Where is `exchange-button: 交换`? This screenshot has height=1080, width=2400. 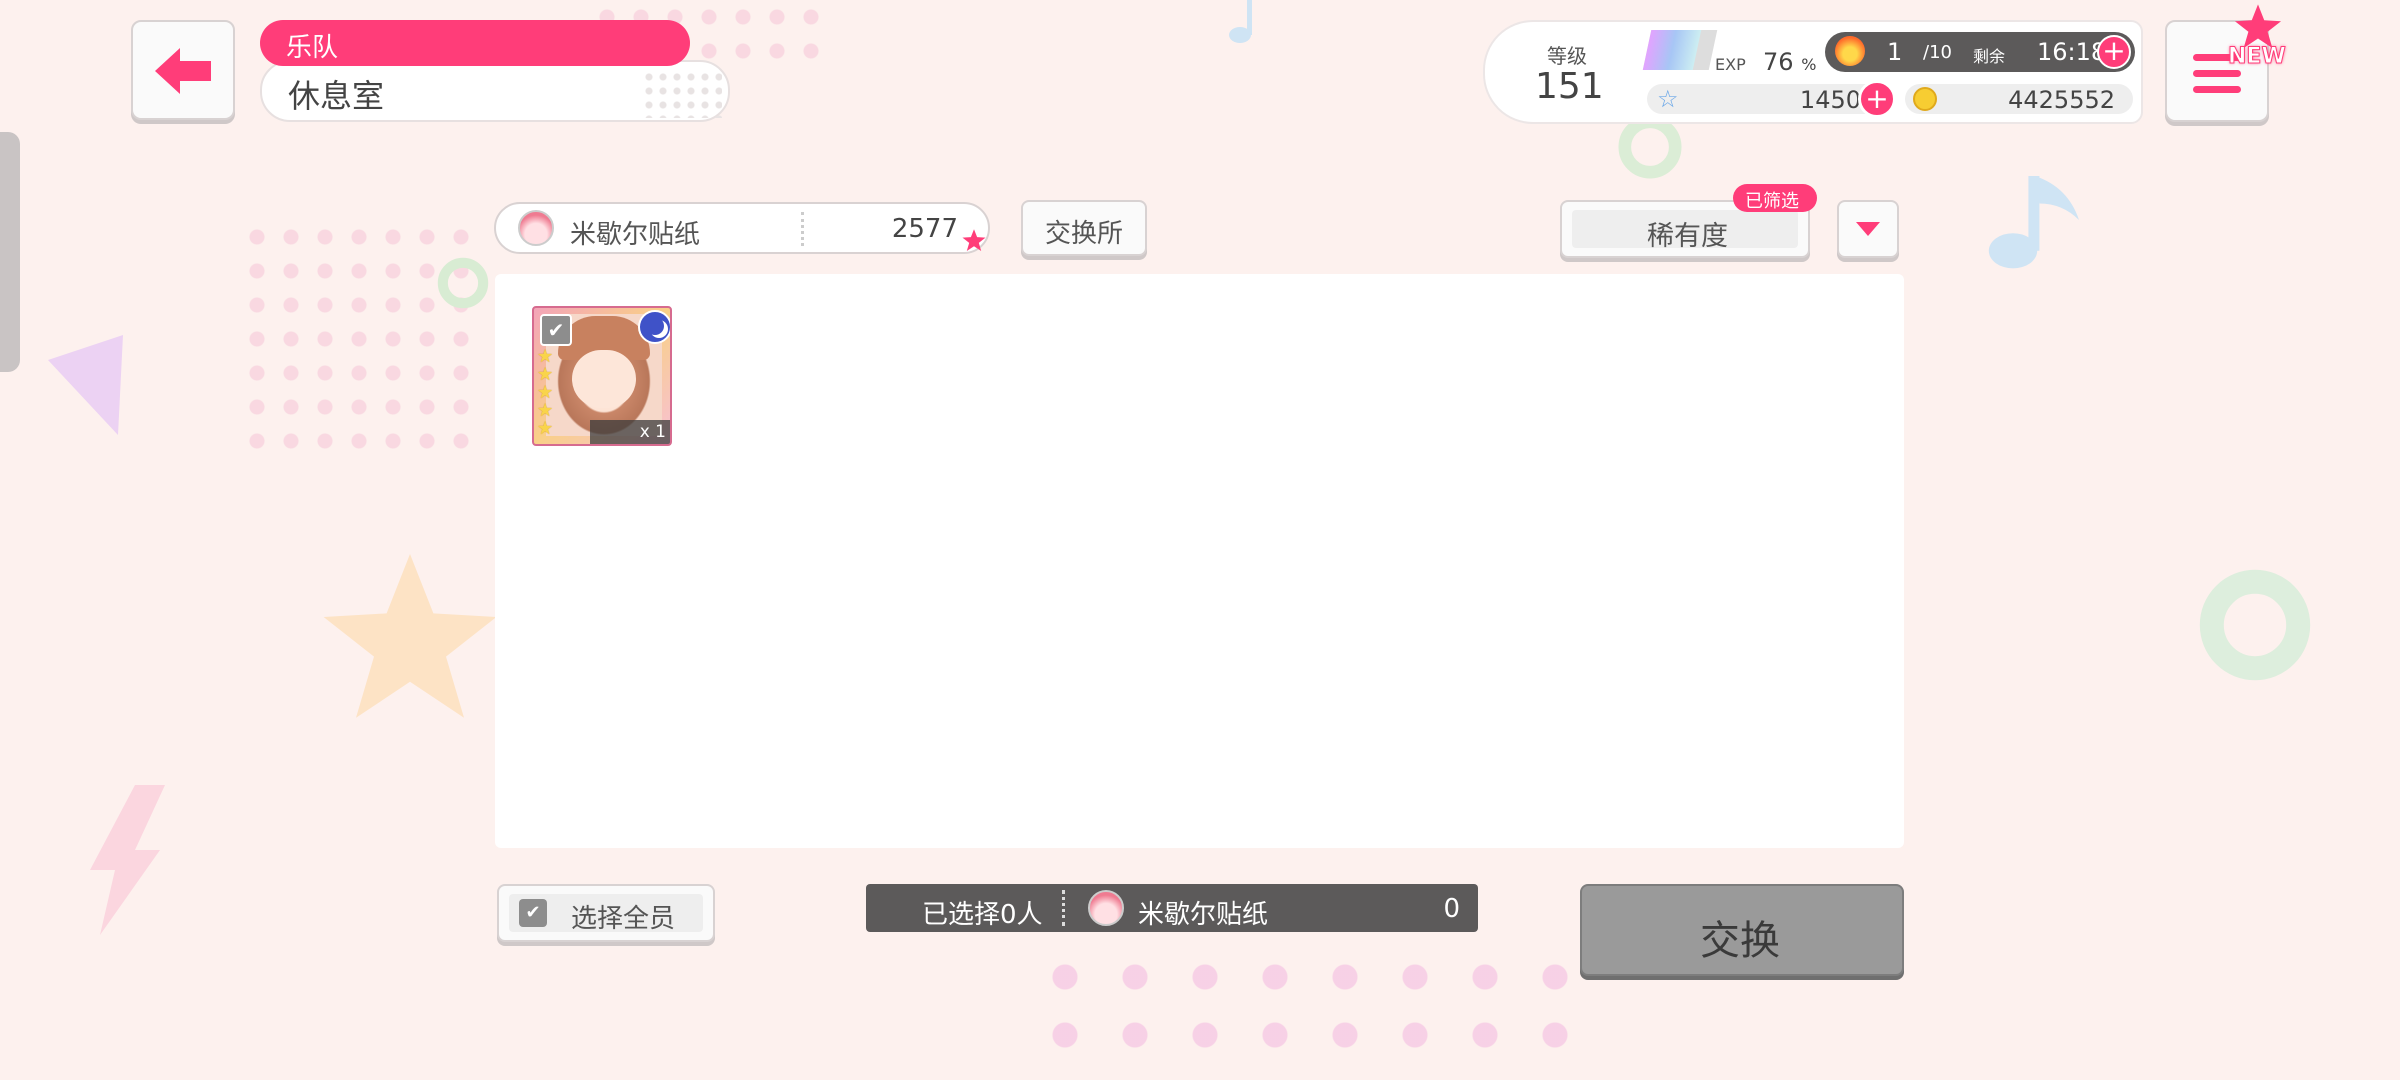 exchange-button: 交换 is located at coordinates (1742, 930).